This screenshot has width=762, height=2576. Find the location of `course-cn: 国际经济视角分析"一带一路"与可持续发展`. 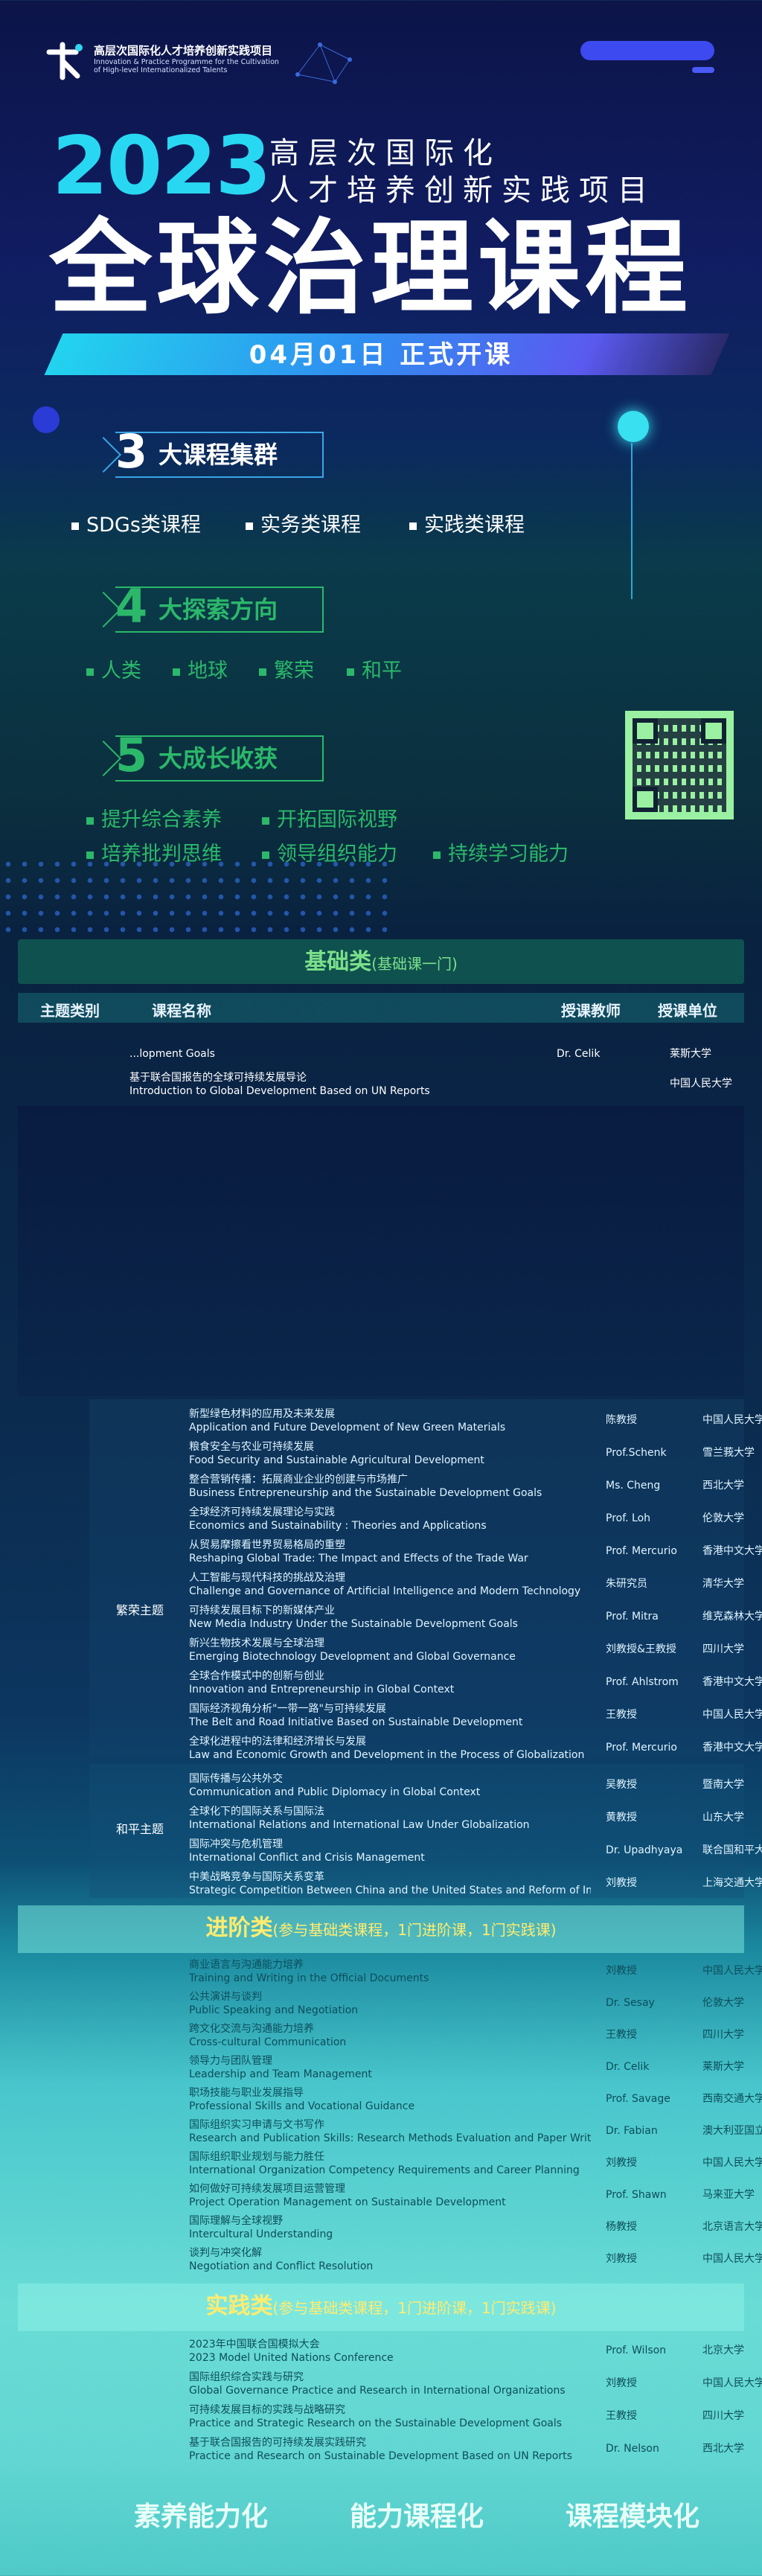

course-cn: 国际经济视角分析"一带一路"与可持续发展 is located at coordinates (287, 1709).